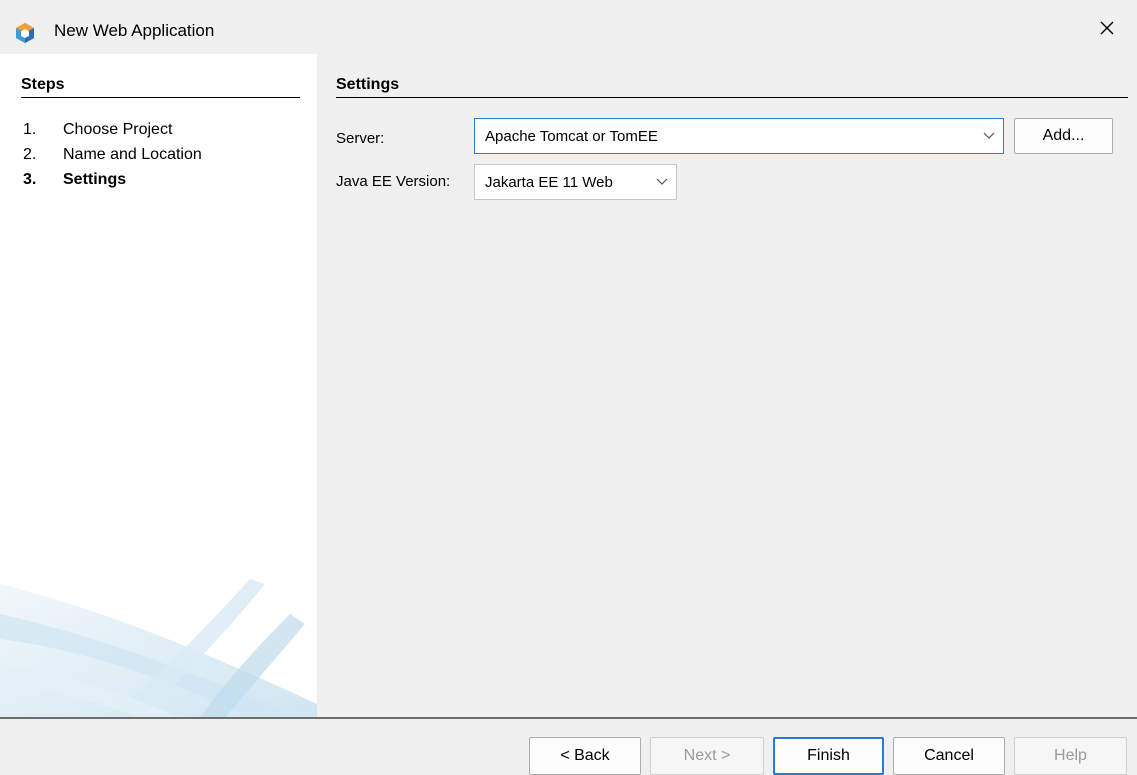 The image size is (1137, 775). Describe the element at coordinates (30, 154) in the screenshot. I see `step-number: 2.` at that location.